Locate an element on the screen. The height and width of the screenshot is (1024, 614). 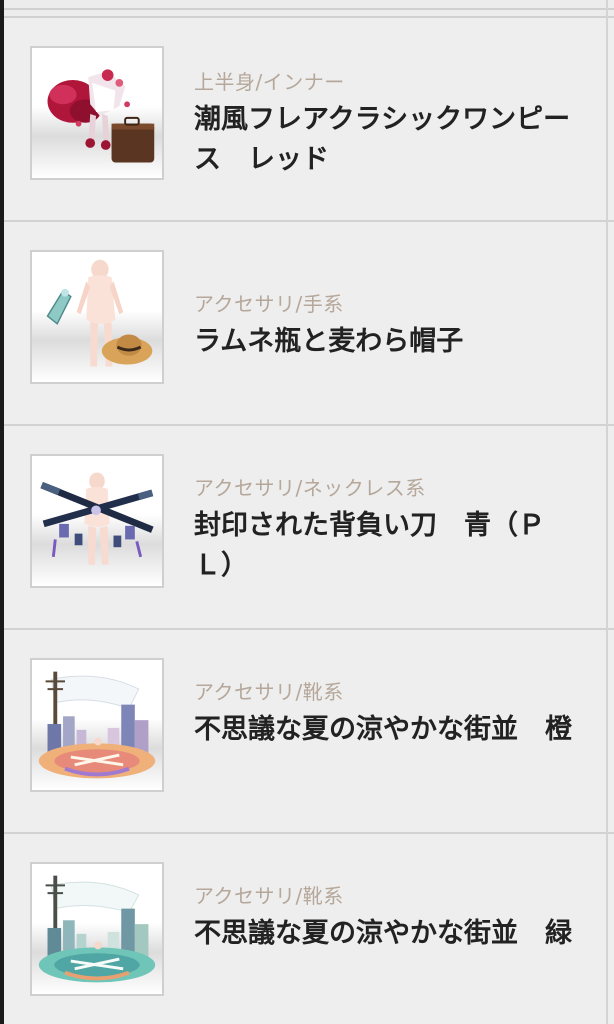
scroll-track is located at coordinates (607, 512).